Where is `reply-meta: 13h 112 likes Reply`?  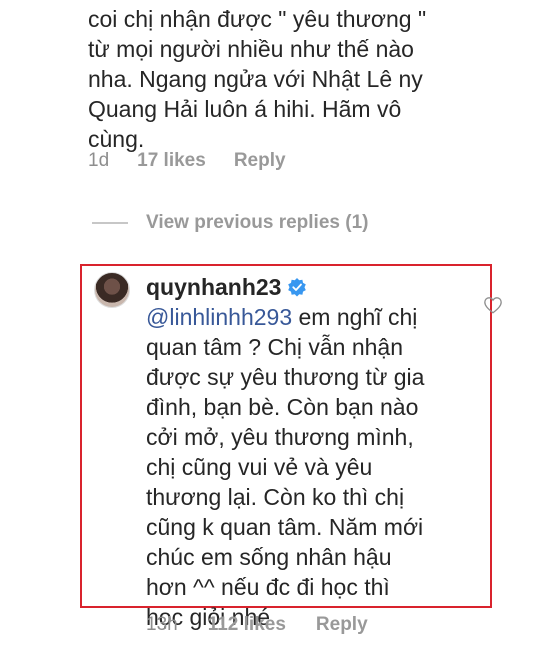
reply-meta: 13h 112 likes Reply is located at coordinates (272, 625).